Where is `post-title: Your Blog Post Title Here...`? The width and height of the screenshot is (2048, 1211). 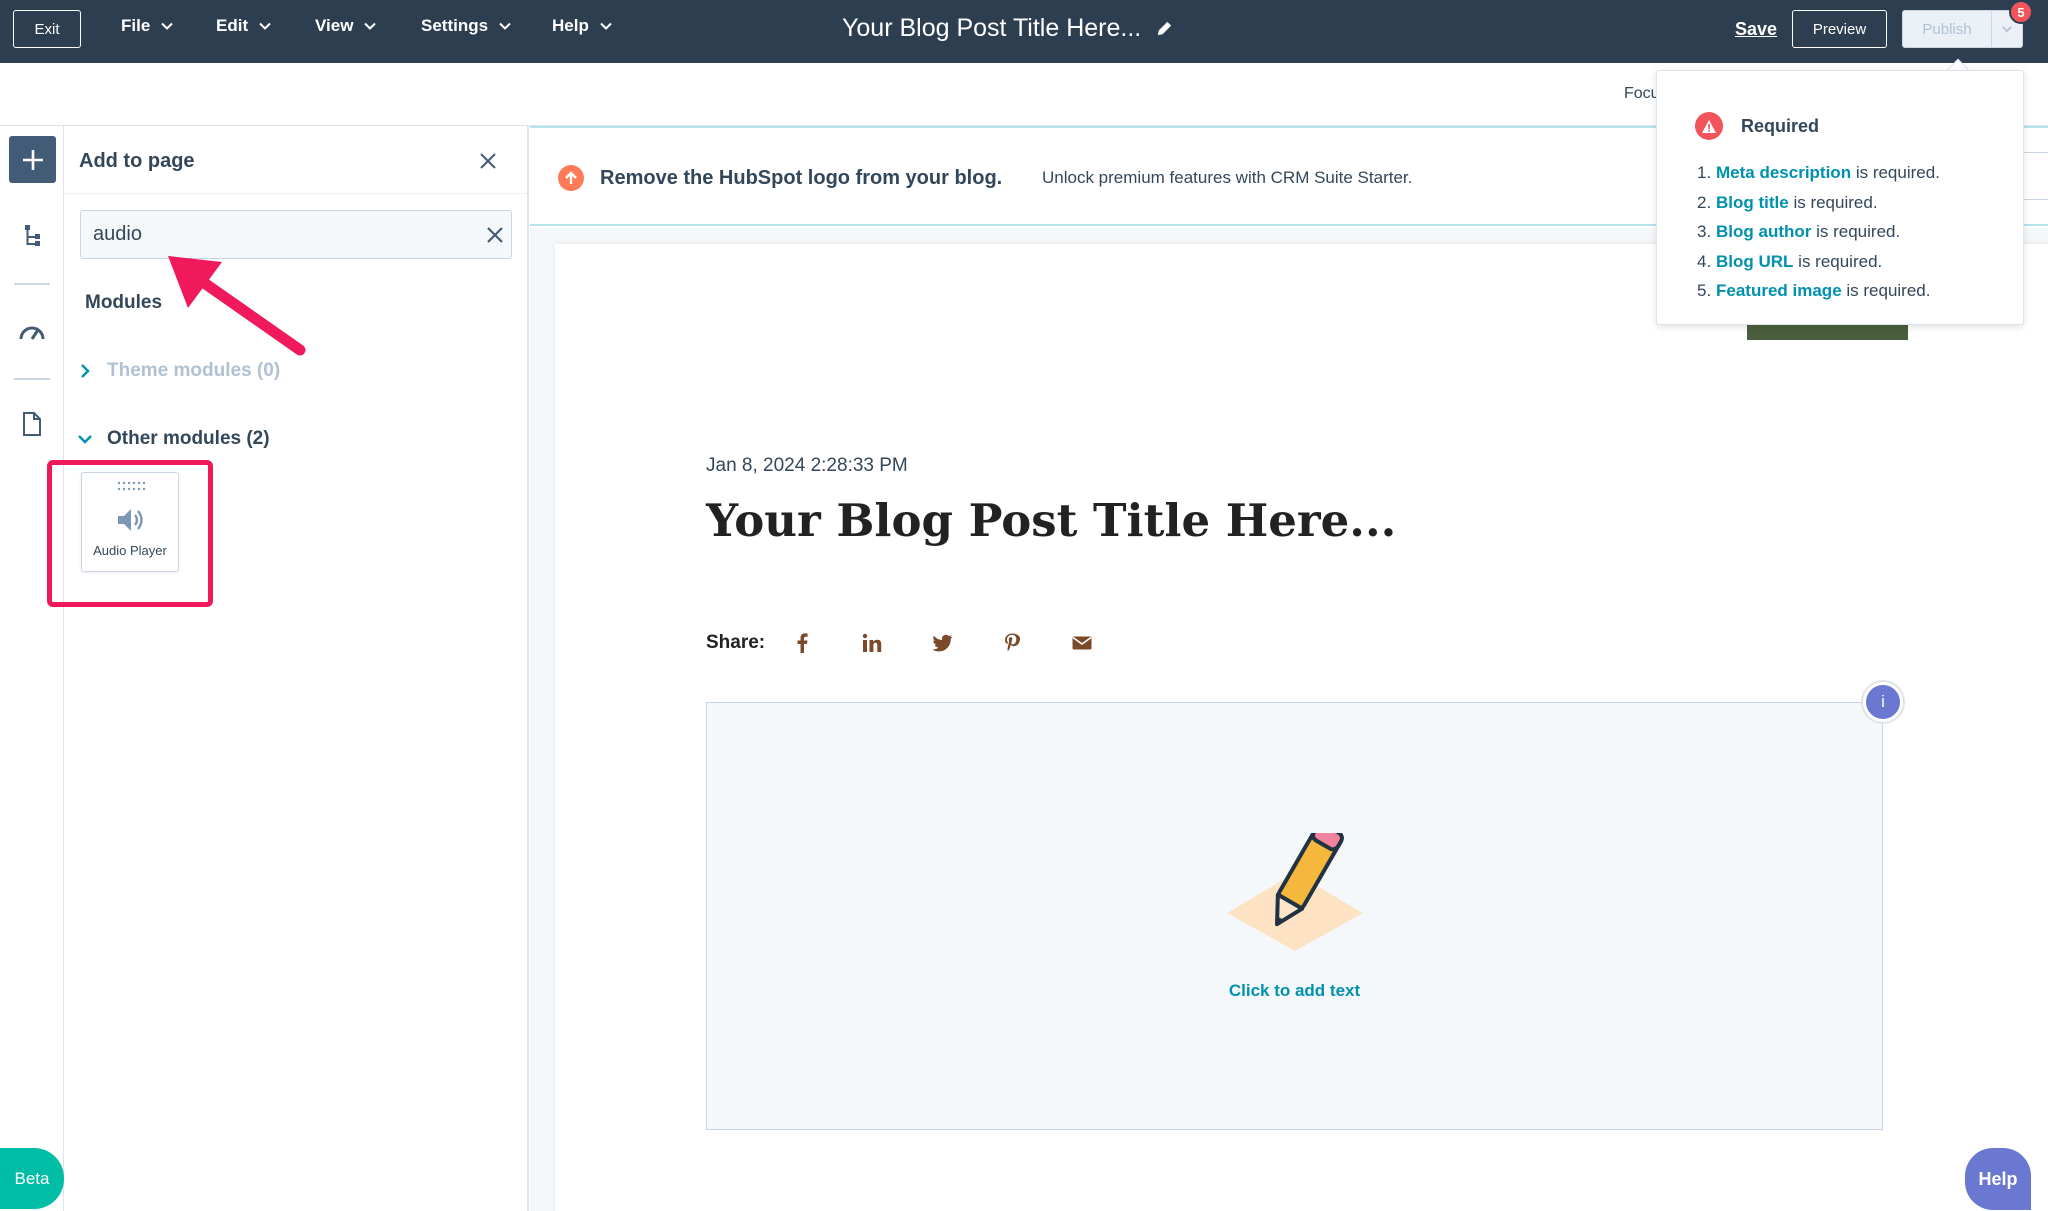
post-title: Your Blog Post Title Here... is located at coordinates (1051, 520).